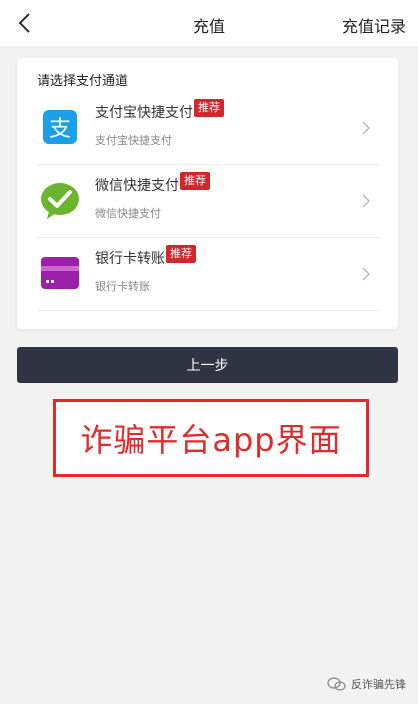  What do you see at coordinates (208, 128) in the screenshot?
I see `payment-option-alipay: 支 支付宝快捷支付 推荐 支付宝快捷支付` at bounding box center [208, 128].